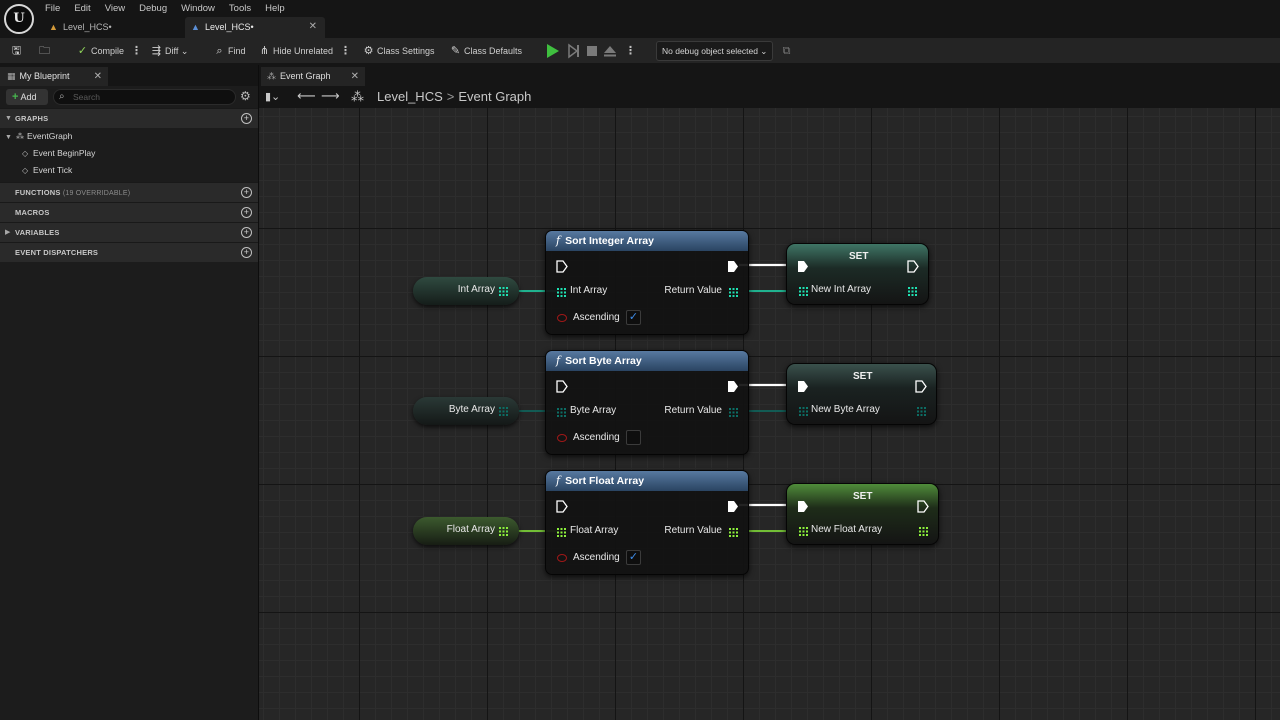 The width and height of the screenshot is (1280, 720). I want to click on play-options-button: ⋮, so click(630, 51).